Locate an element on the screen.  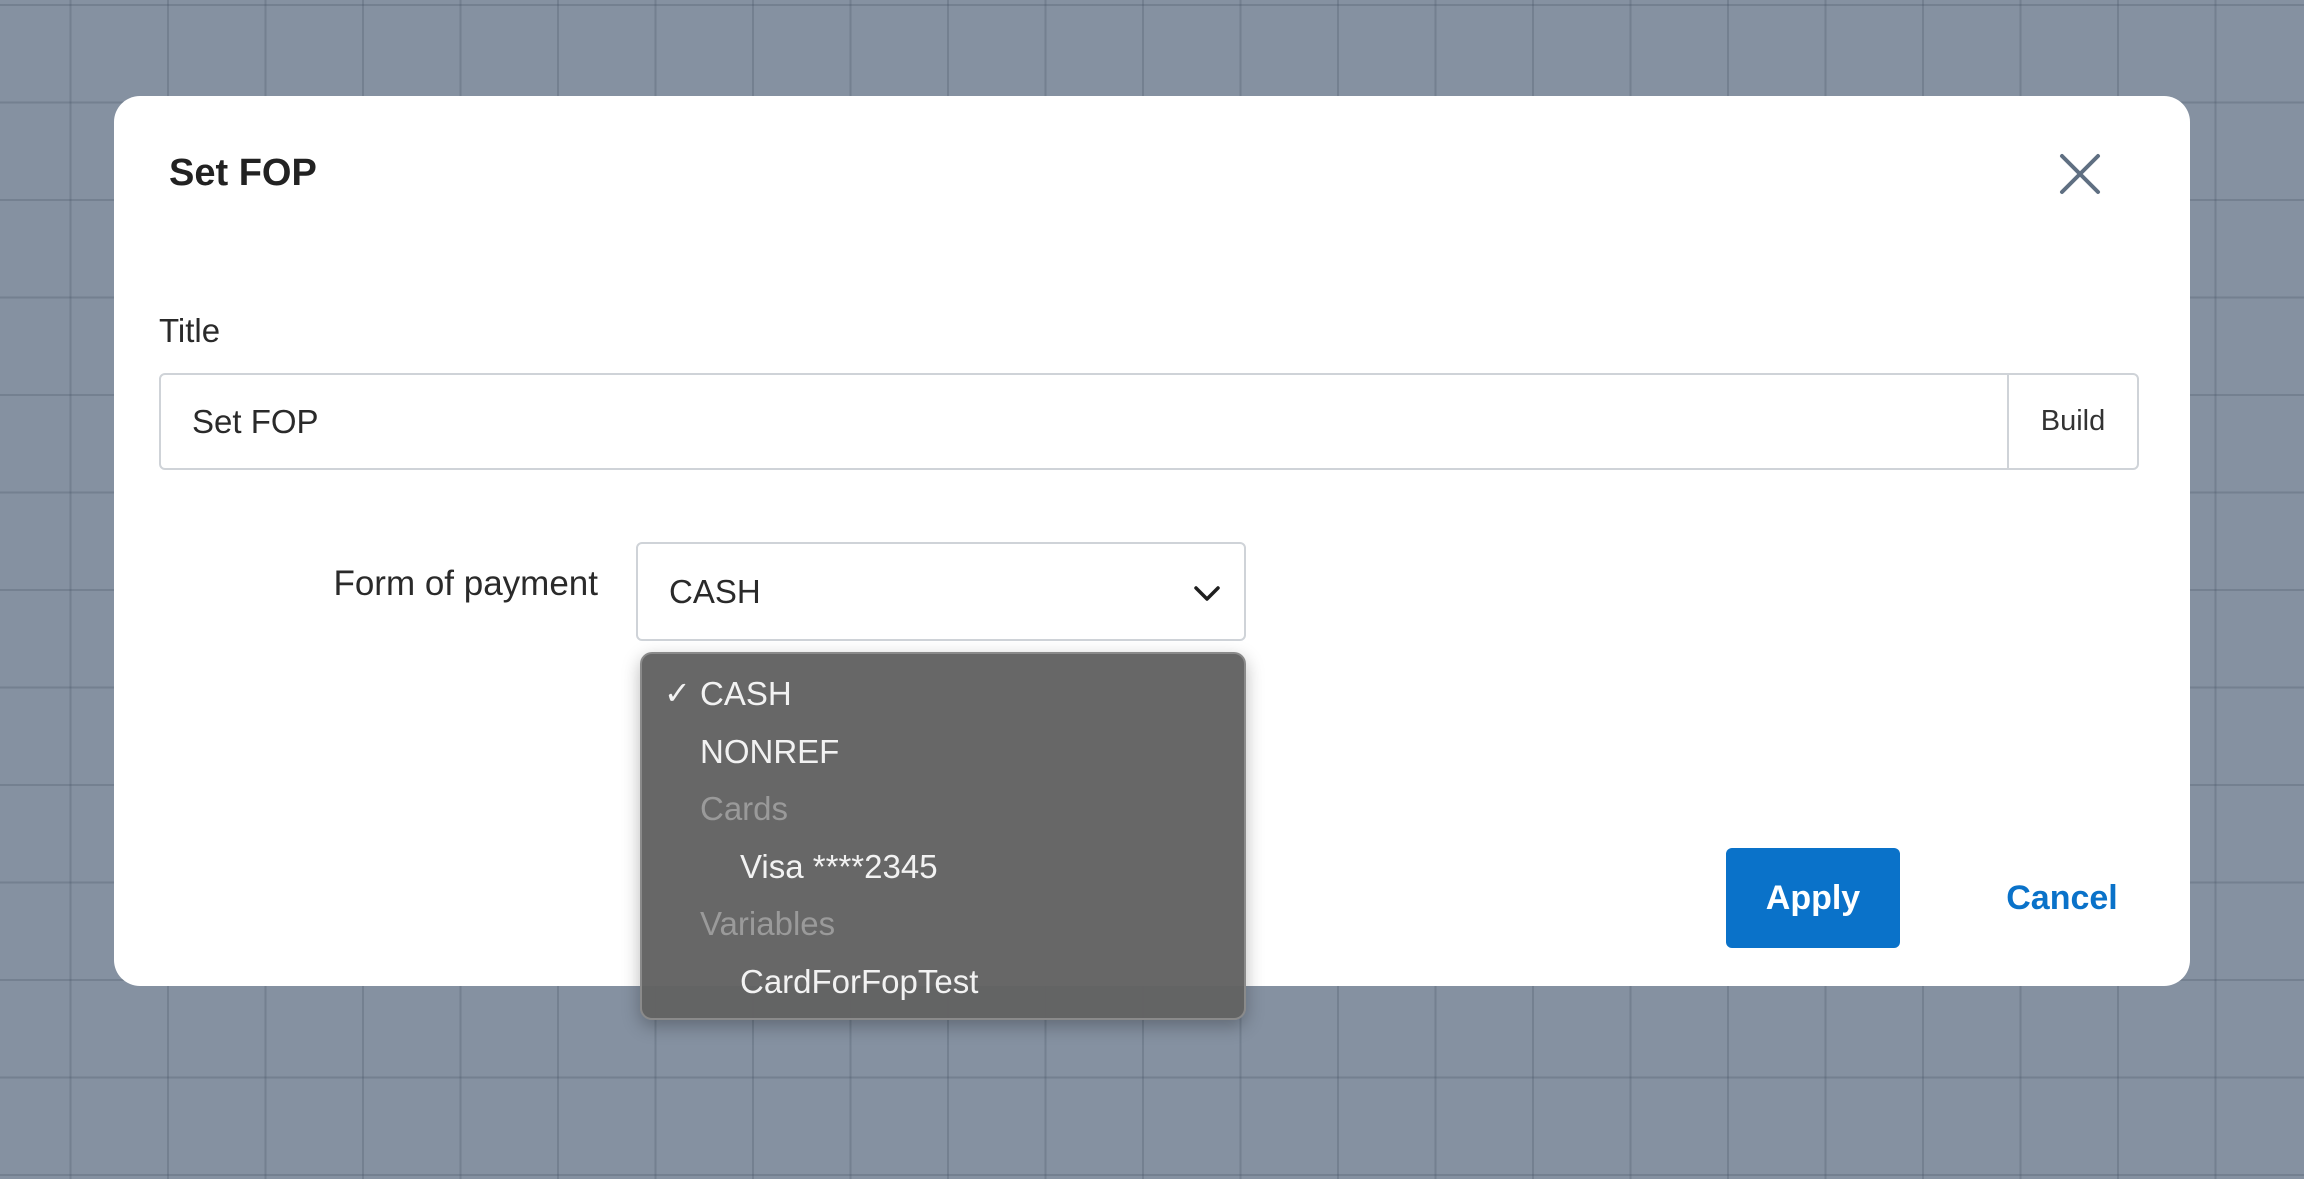
chevron-down-icon is located at coordinates (1207, 593).